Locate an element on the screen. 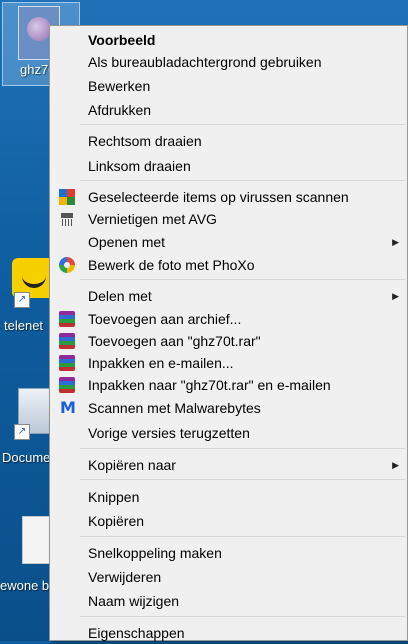  menu-item-label: Openen met is located at coordinates (127, 242).